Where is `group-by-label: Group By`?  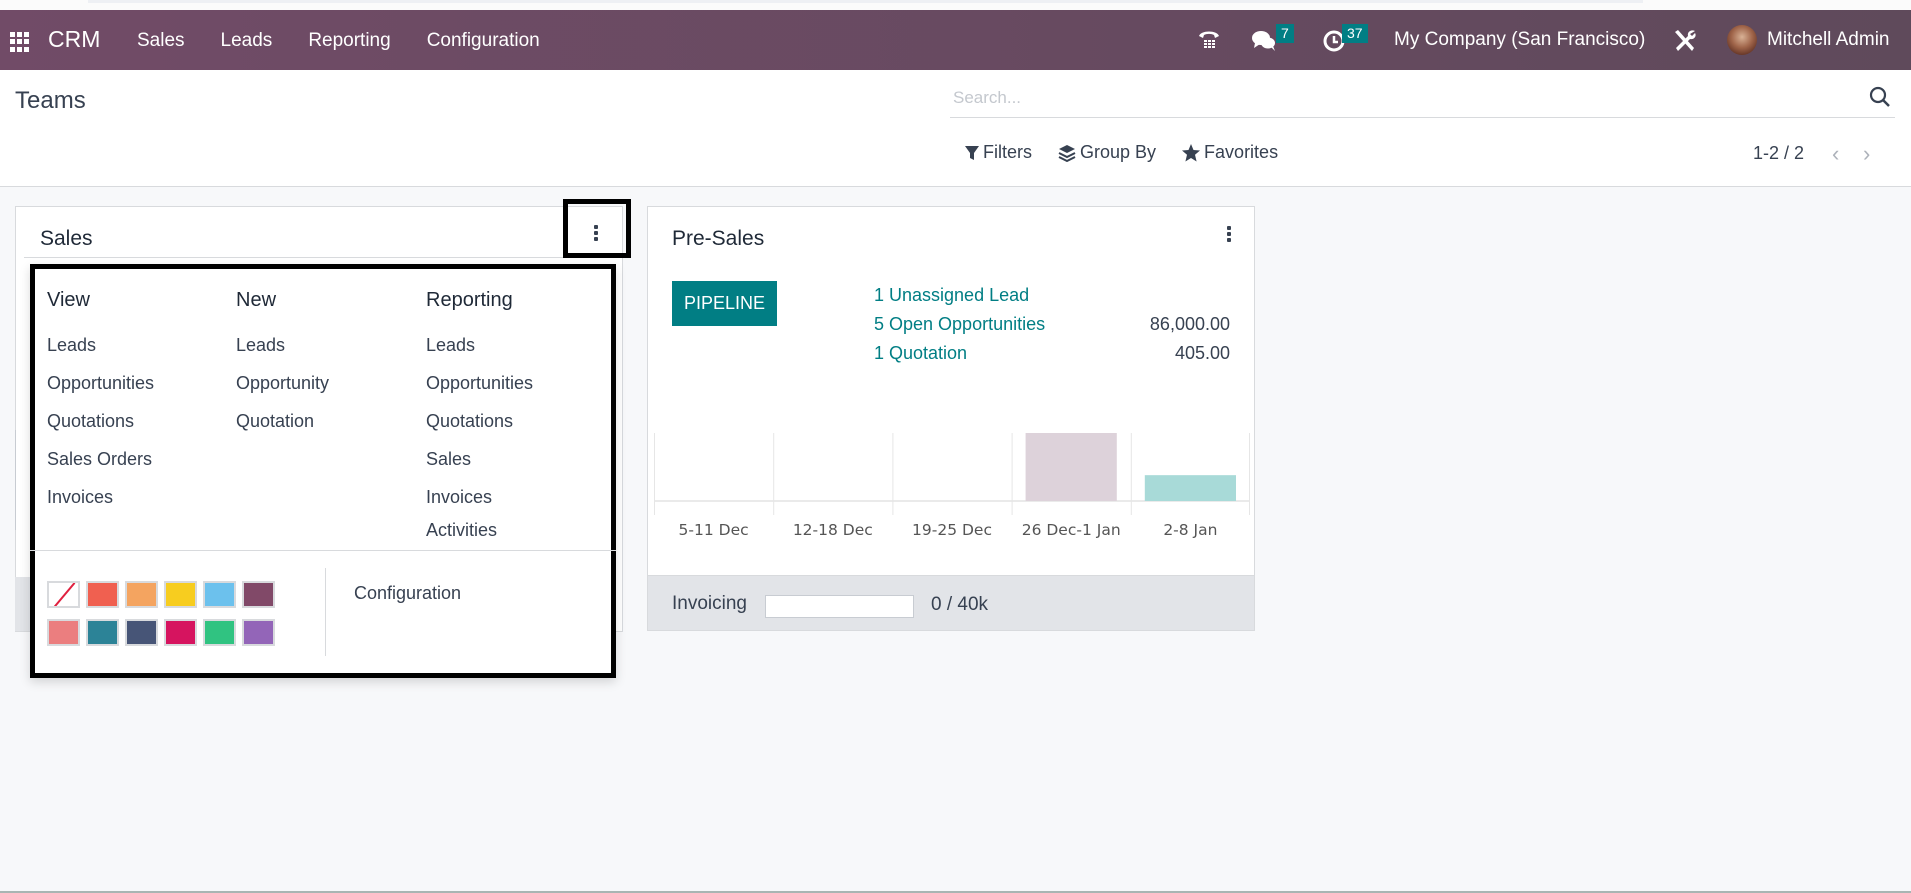
group-by-label: Group By is located at coordinates (1118, 152).